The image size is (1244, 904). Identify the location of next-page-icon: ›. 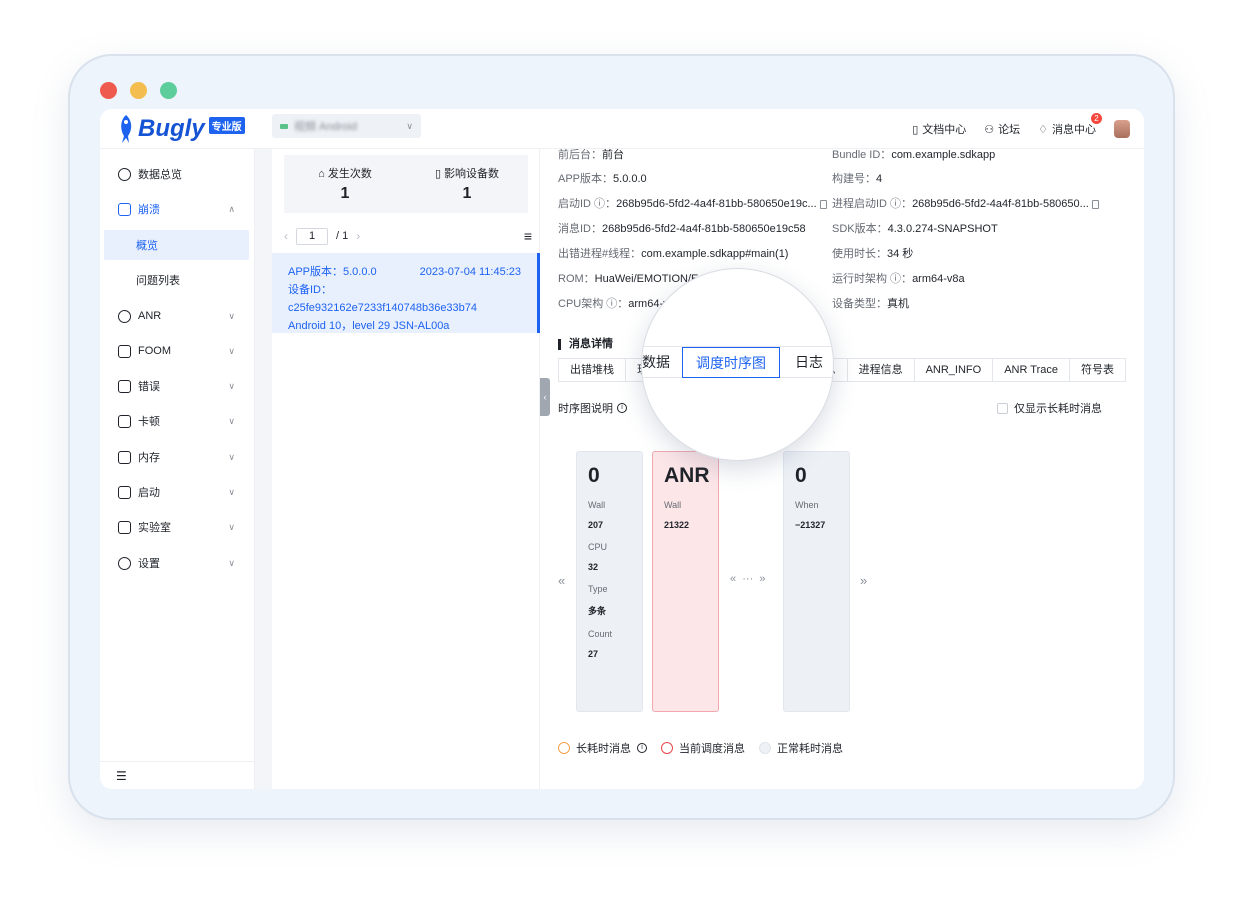
(358, 236).